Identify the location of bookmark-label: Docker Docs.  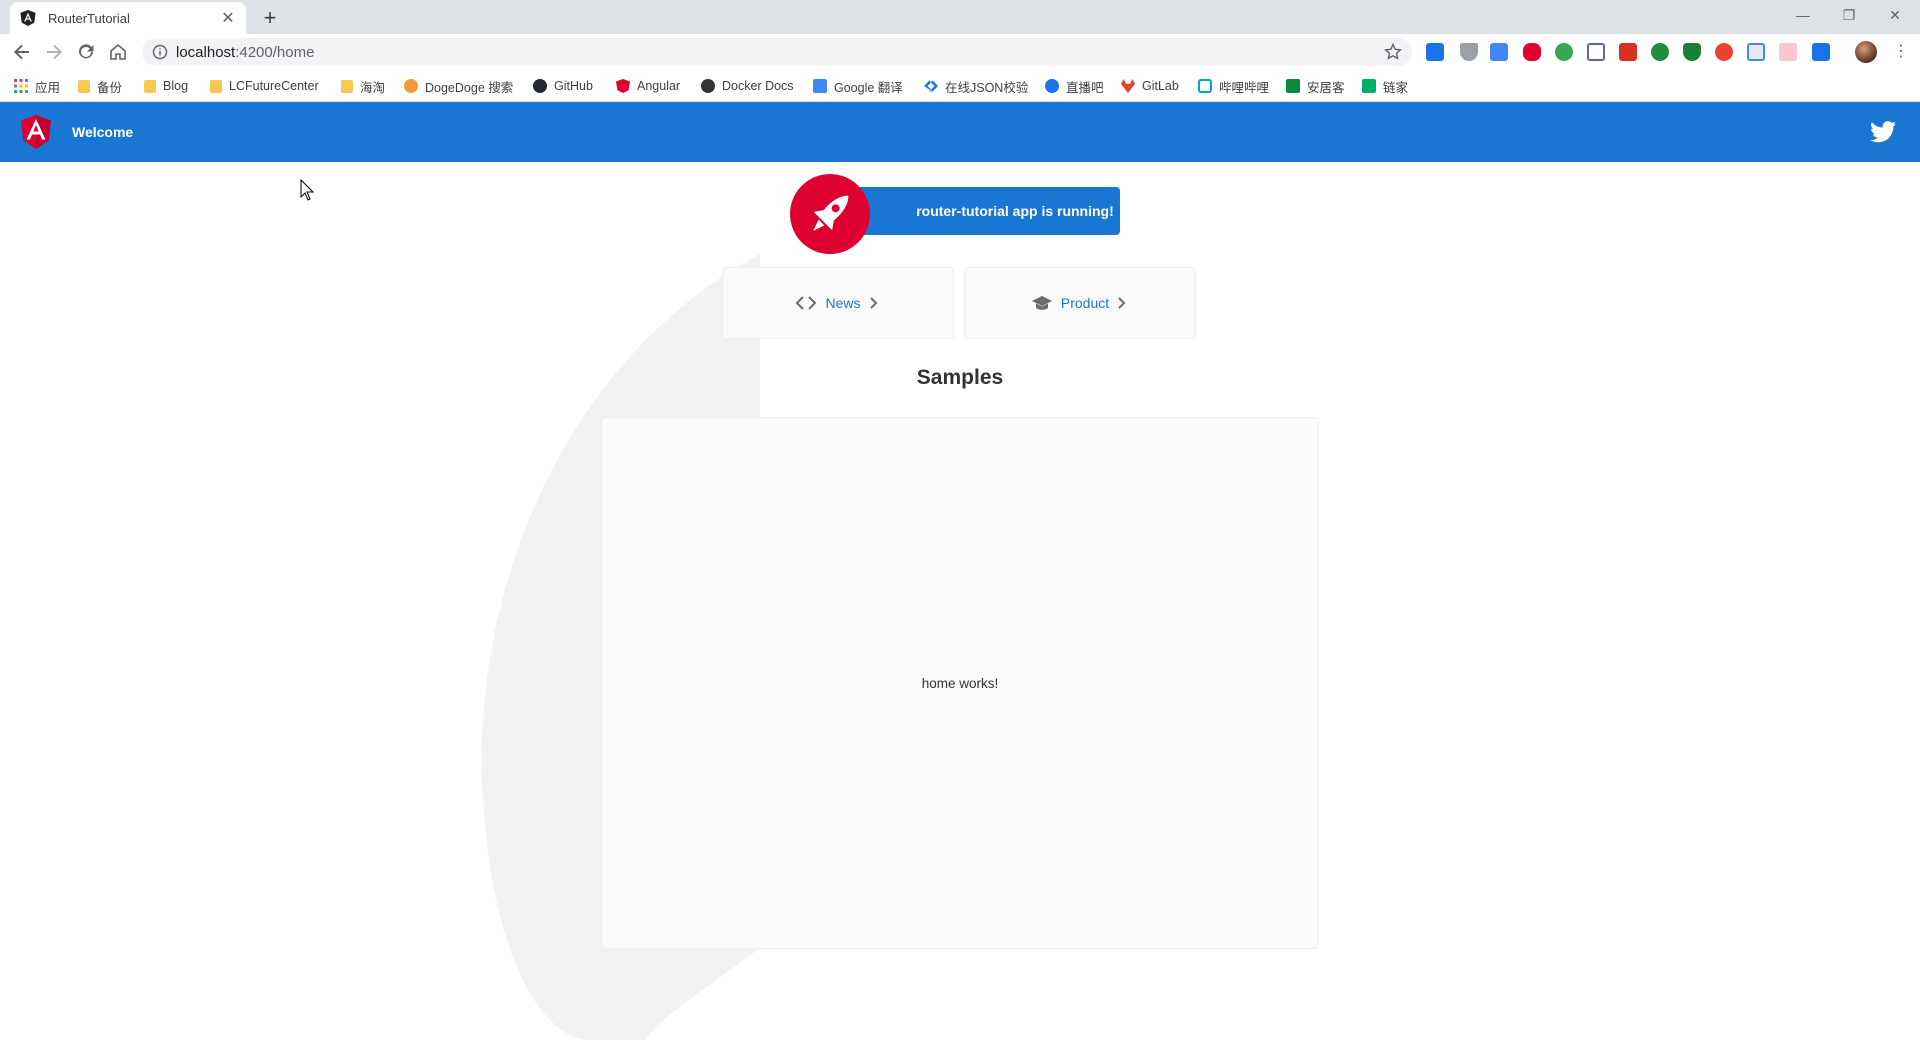
(758, 86).